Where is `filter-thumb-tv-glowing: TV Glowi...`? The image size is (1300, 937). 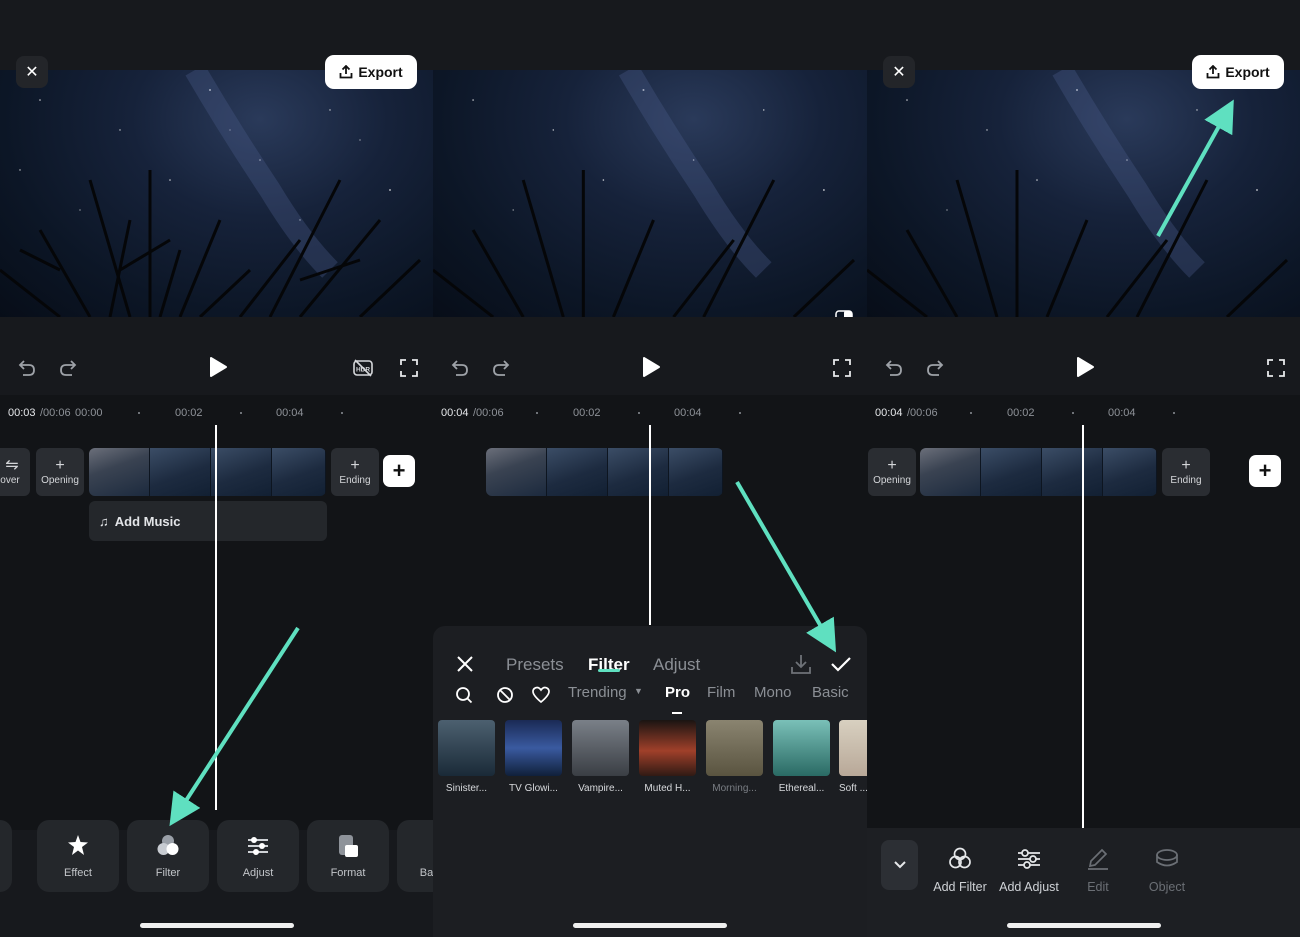 filter-thumb-tv-glowing: TV Glowi... is located at coordinates (533, 757).